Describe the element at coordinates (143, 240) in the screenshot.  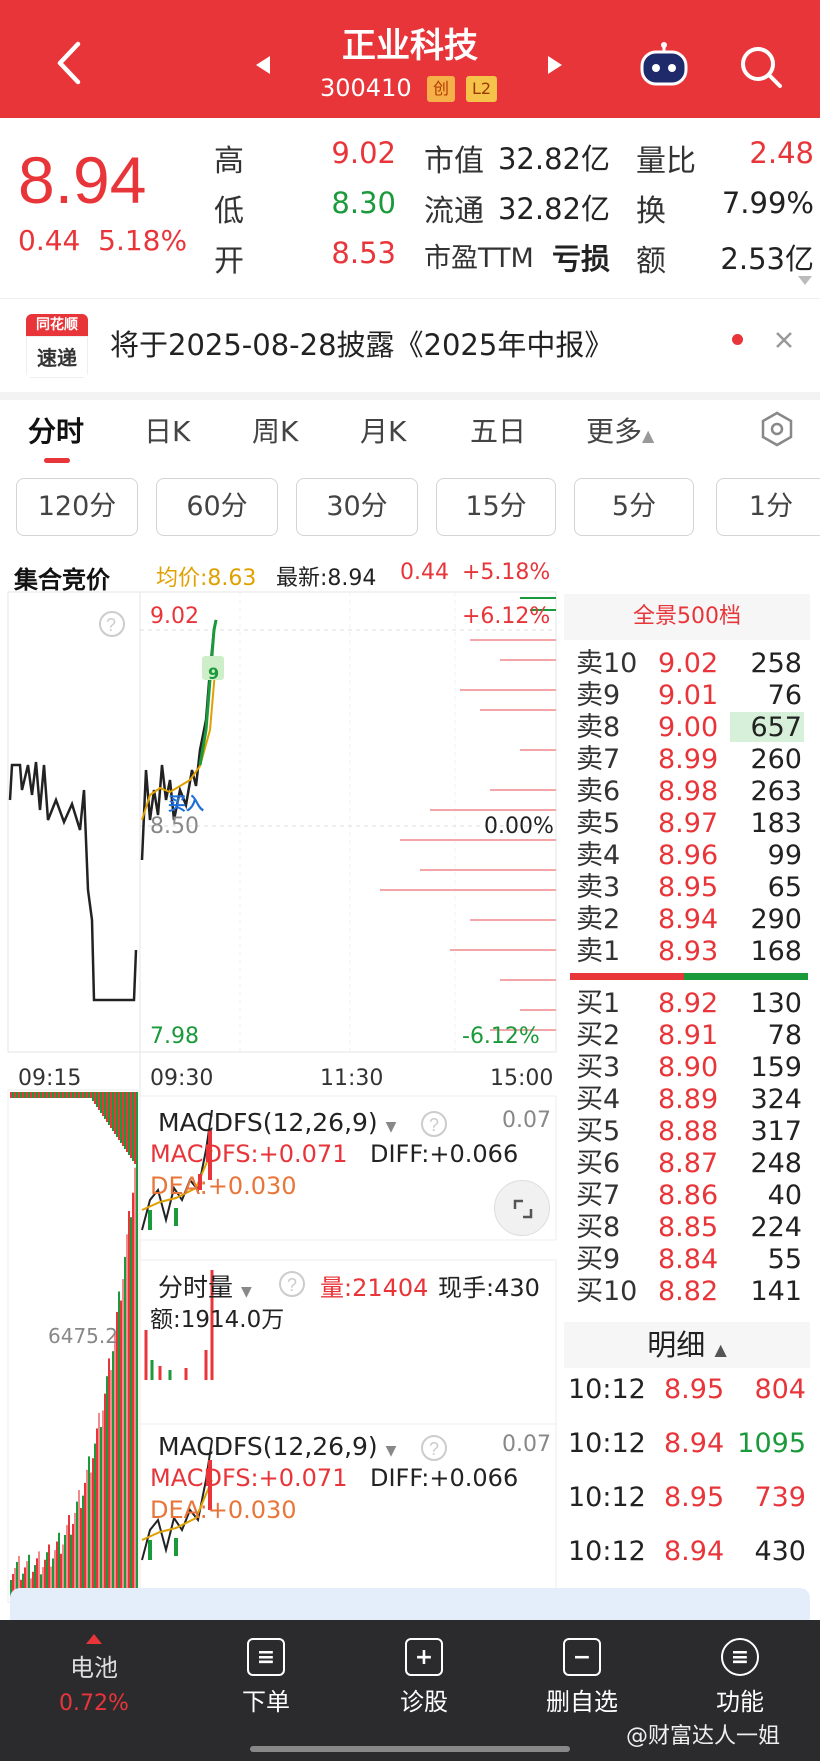
I see `change-percent: 5.18%` at that location.